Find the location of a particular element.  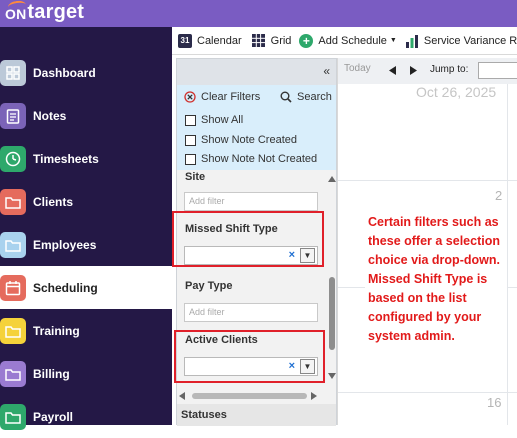

show-note-created-option: Show Note Created is located at coordinates (241, 140).